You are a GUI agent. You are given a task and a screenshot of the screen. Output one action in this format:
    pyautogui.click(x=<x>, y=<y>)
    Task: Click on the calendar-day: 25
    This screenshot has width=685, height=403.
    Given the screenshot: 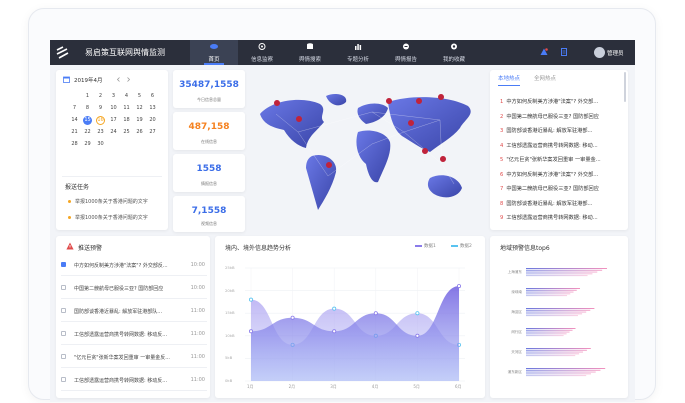 What is the action you would take?
    pyautogui.click(x=126, y=132)
    